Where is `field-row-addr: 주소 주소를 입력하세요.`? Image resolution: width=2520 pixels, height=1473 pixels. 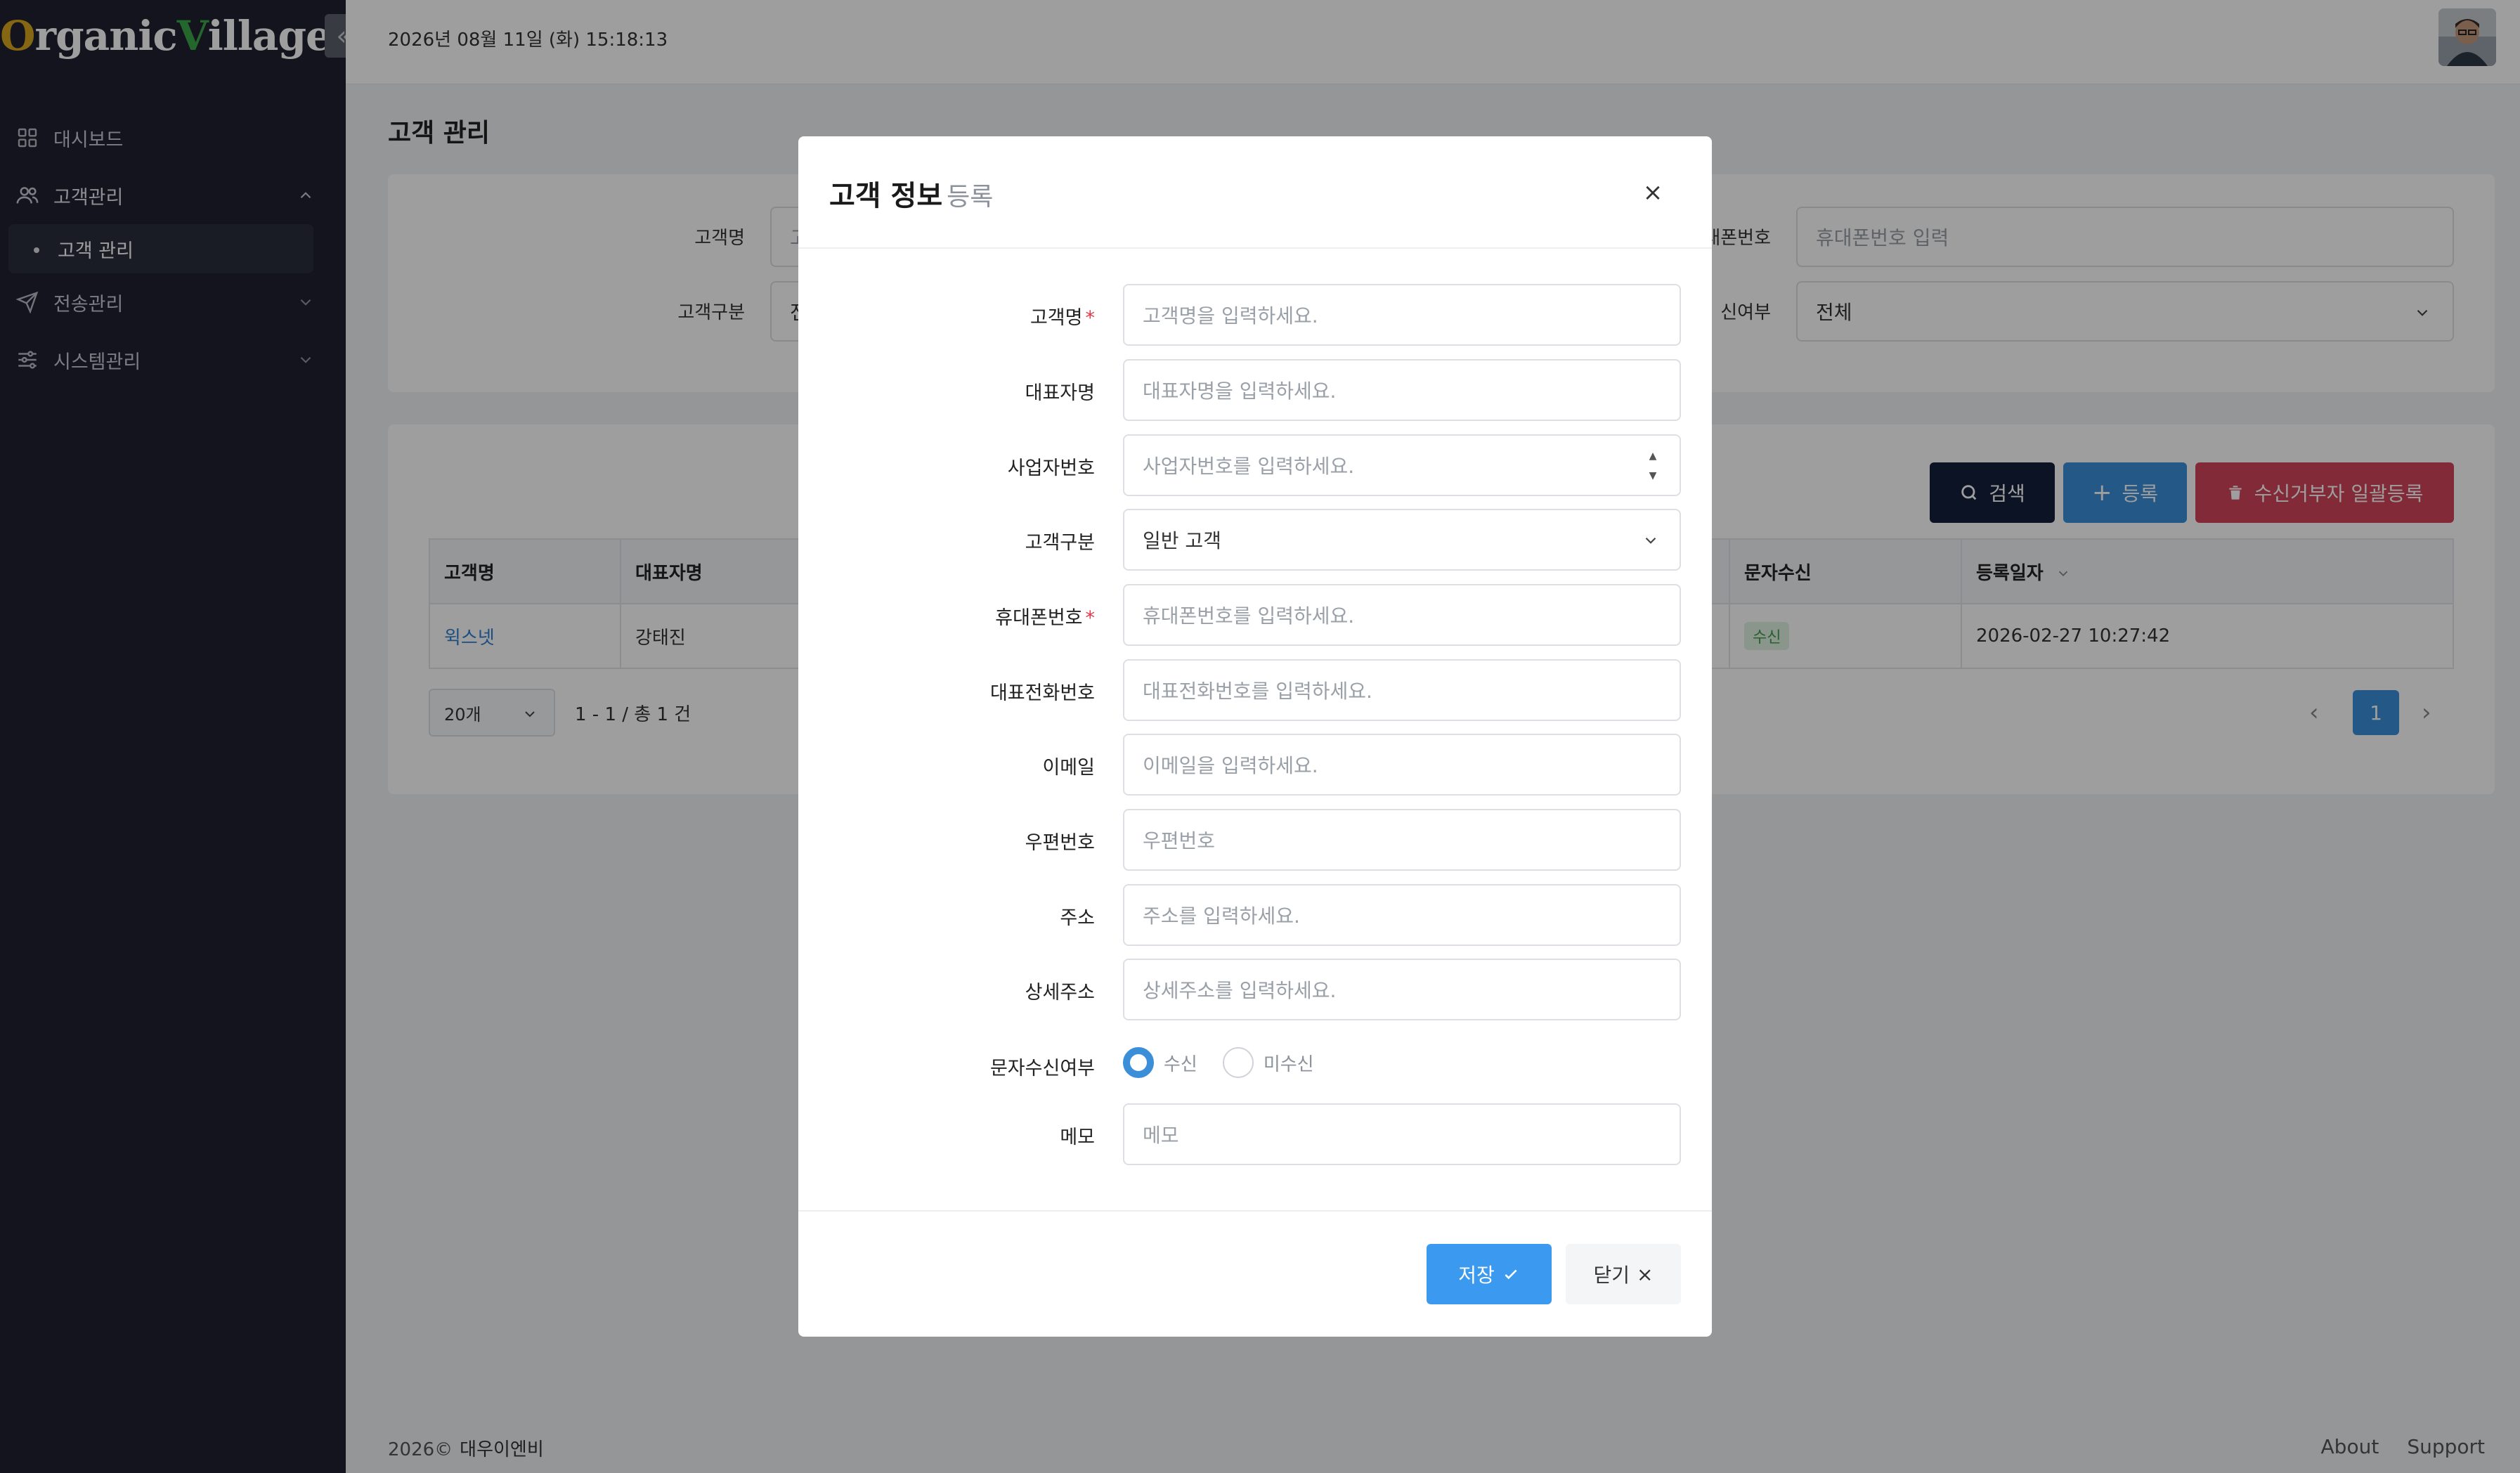
field-row-addr: 주소 주소를 입력하세요. is located at coordinates (1255, 915).